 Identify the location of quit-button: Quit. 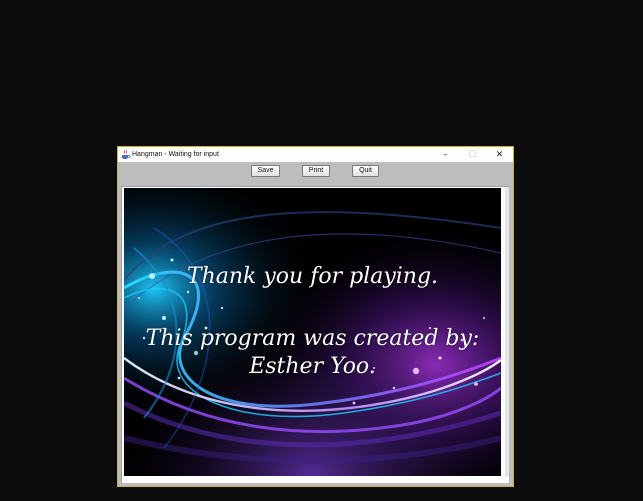
(365, 171).